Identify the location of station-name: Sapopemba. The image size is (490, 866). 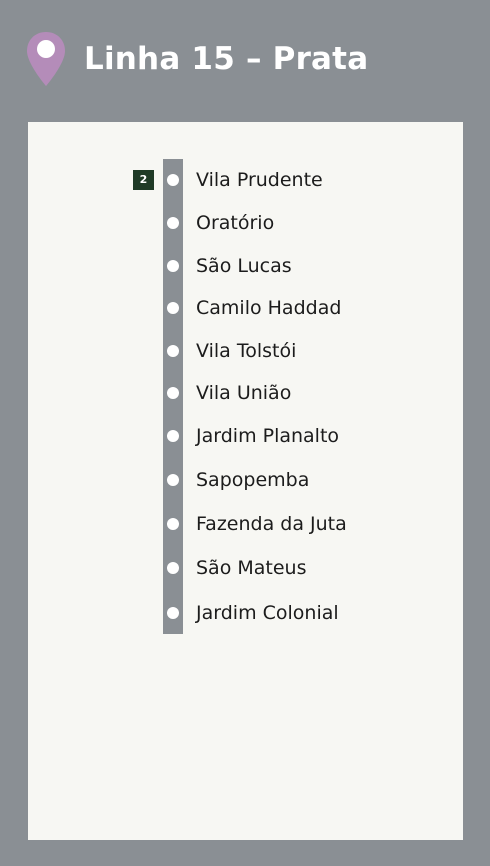
(253, 480).